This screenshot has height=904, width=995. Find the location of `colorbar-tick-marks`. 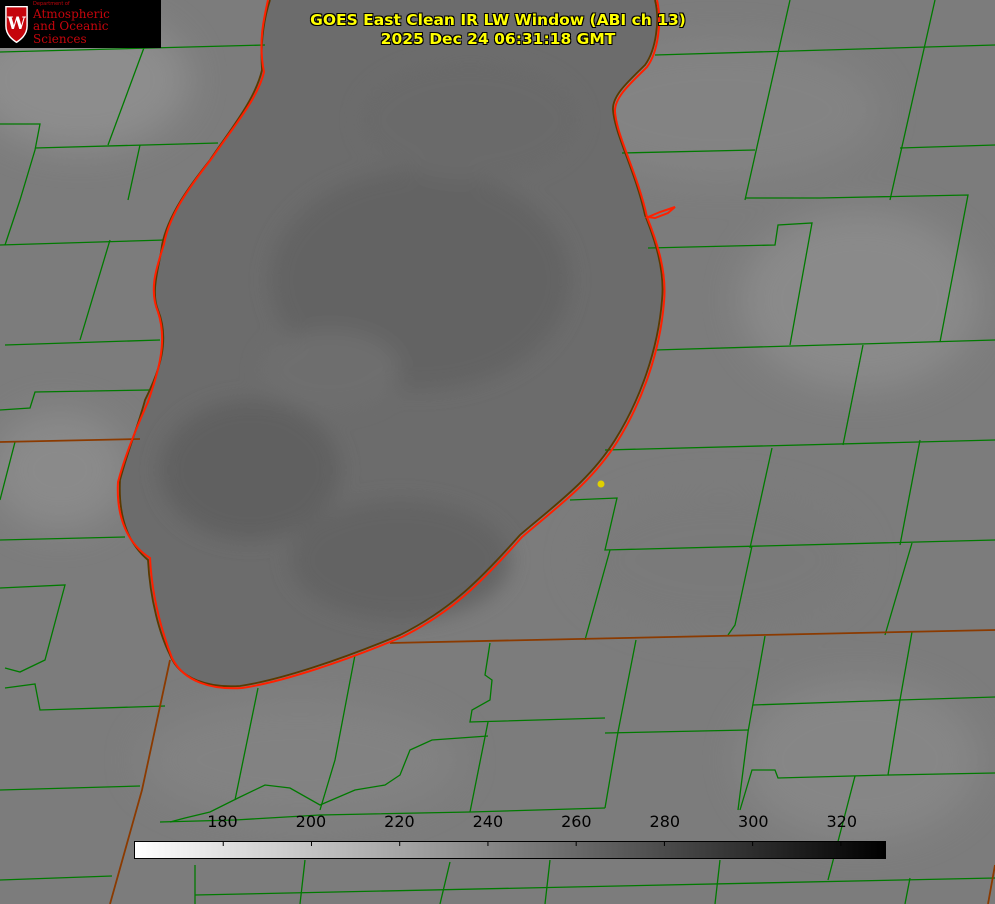

colorbar-tick-marks is located at coordinates (532, 844).